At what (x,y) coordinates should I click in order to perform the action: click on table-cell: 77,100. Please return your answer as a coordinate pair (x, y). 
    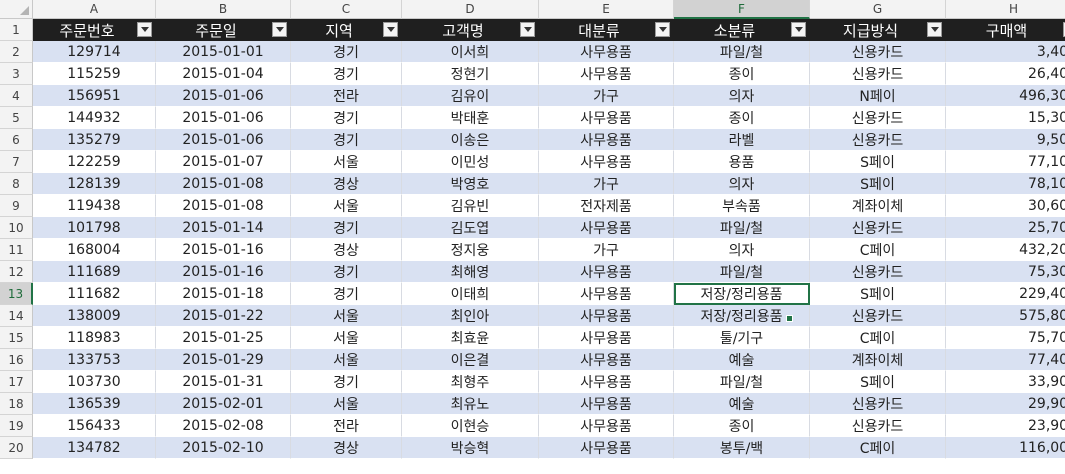
    Looking at the image, I should click on (1005, 162).